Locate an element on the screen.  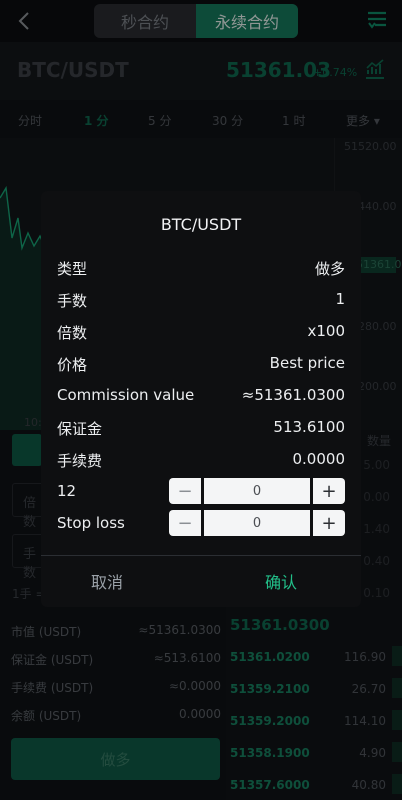
row-value: 做多 is located at coordinates (329, 269).